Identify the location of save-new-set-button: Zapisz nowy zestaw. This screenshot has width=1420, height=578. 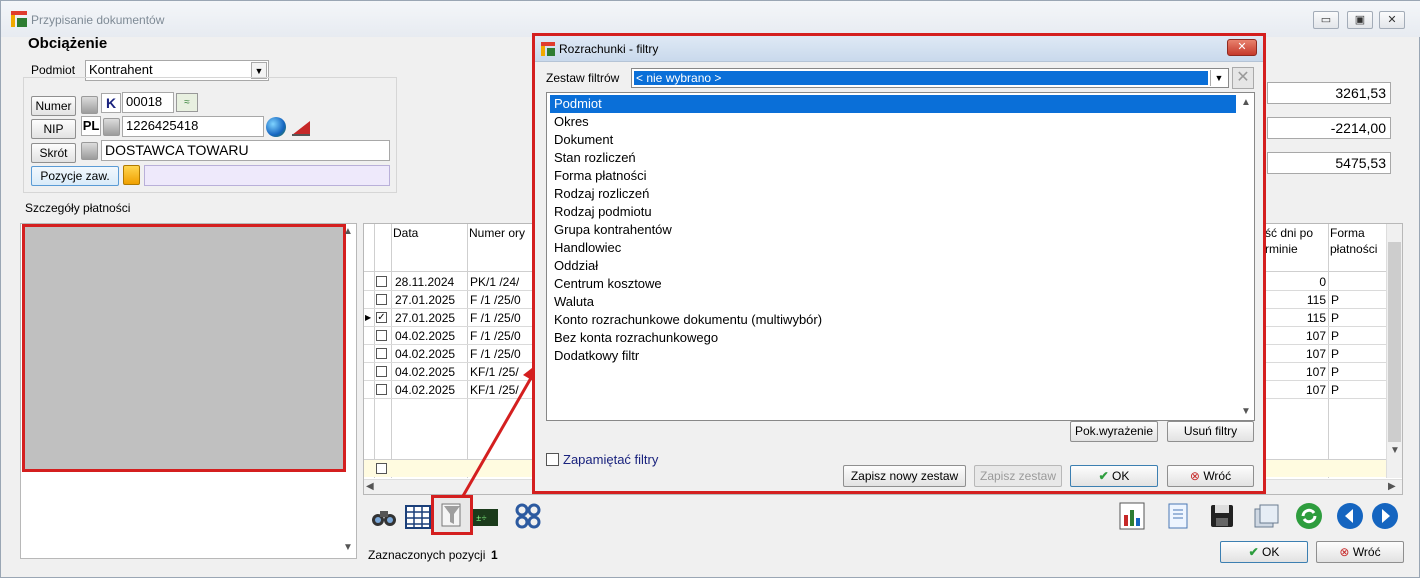
(904, 476).